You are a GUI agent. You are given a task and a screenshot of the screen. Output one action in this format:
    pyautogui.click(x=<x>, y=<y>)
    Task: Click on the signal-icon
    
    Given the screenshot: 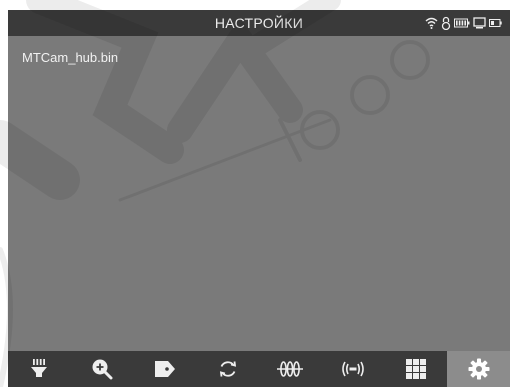 What is the action you would take?
    pyautogui.click(x=353, y=369)
    